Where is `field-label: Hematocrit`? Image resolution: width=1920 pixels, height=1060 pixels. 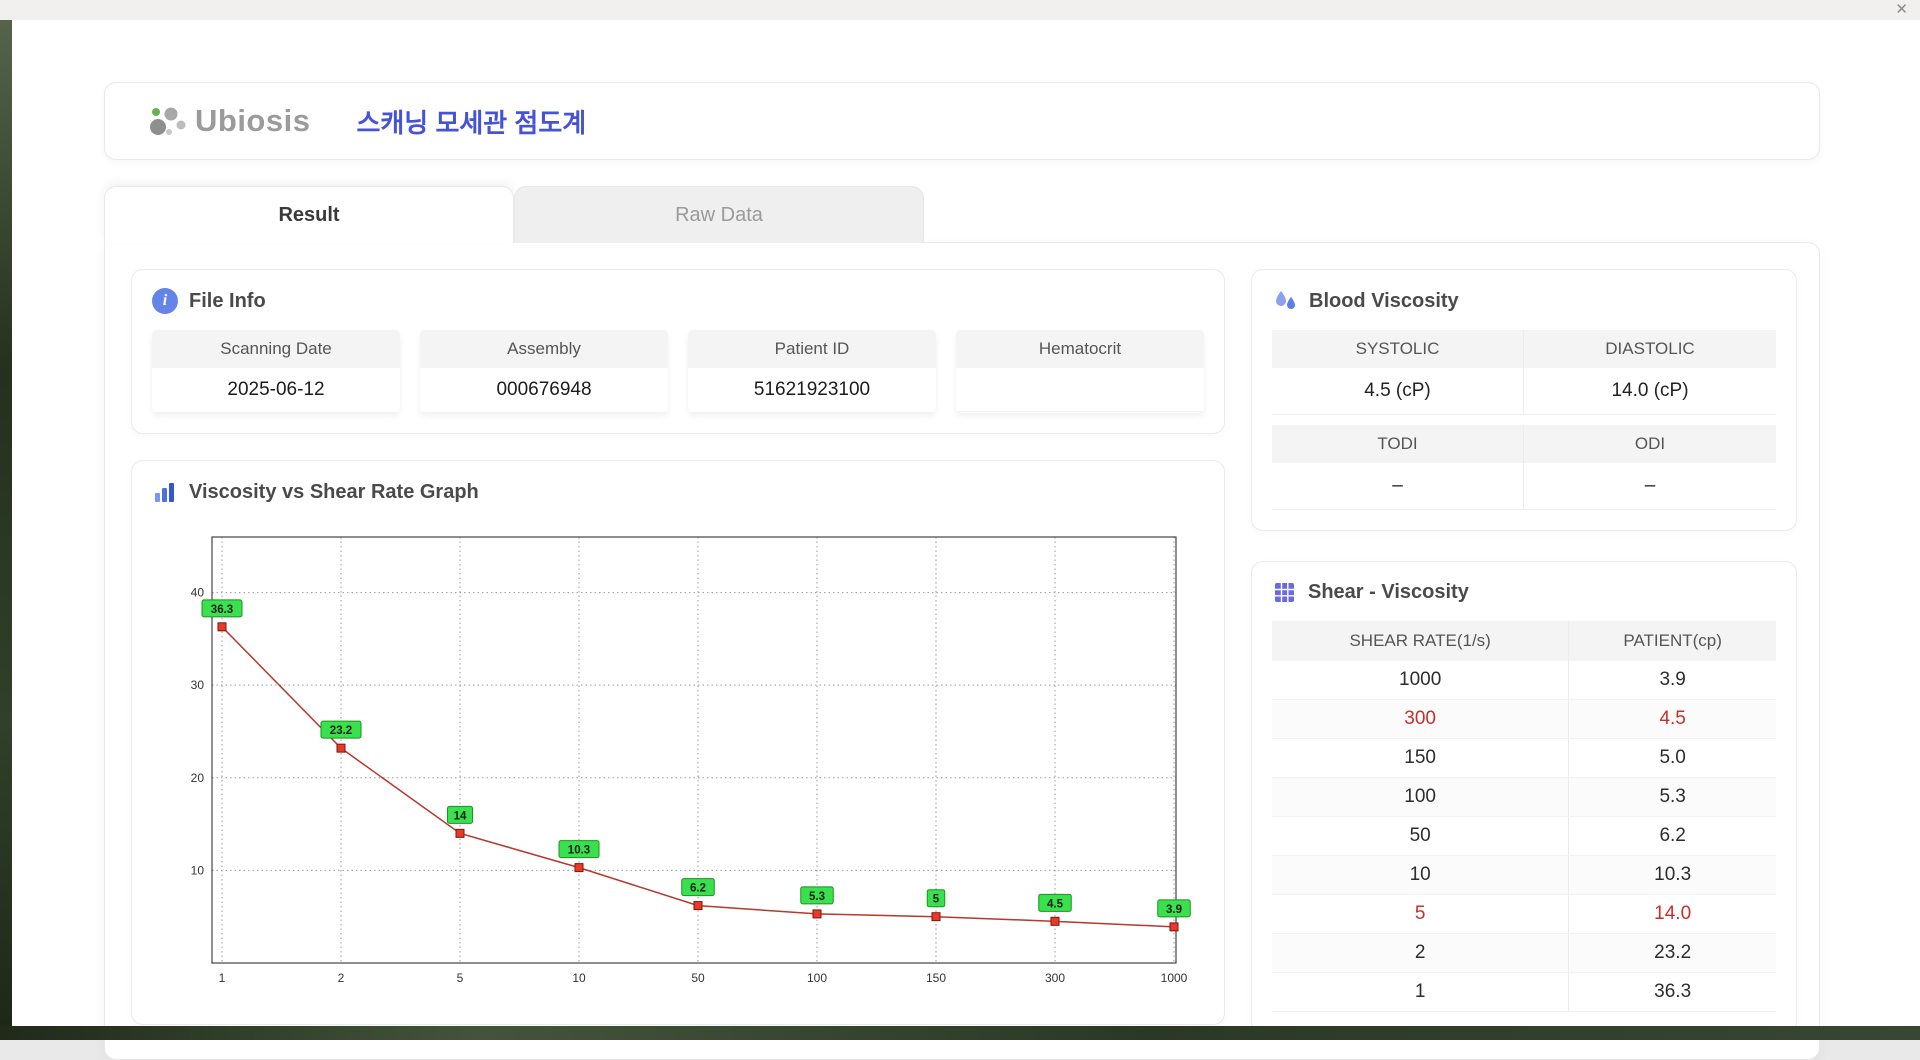
field-label: Hematocrit is located at coordinates (1080, 349).